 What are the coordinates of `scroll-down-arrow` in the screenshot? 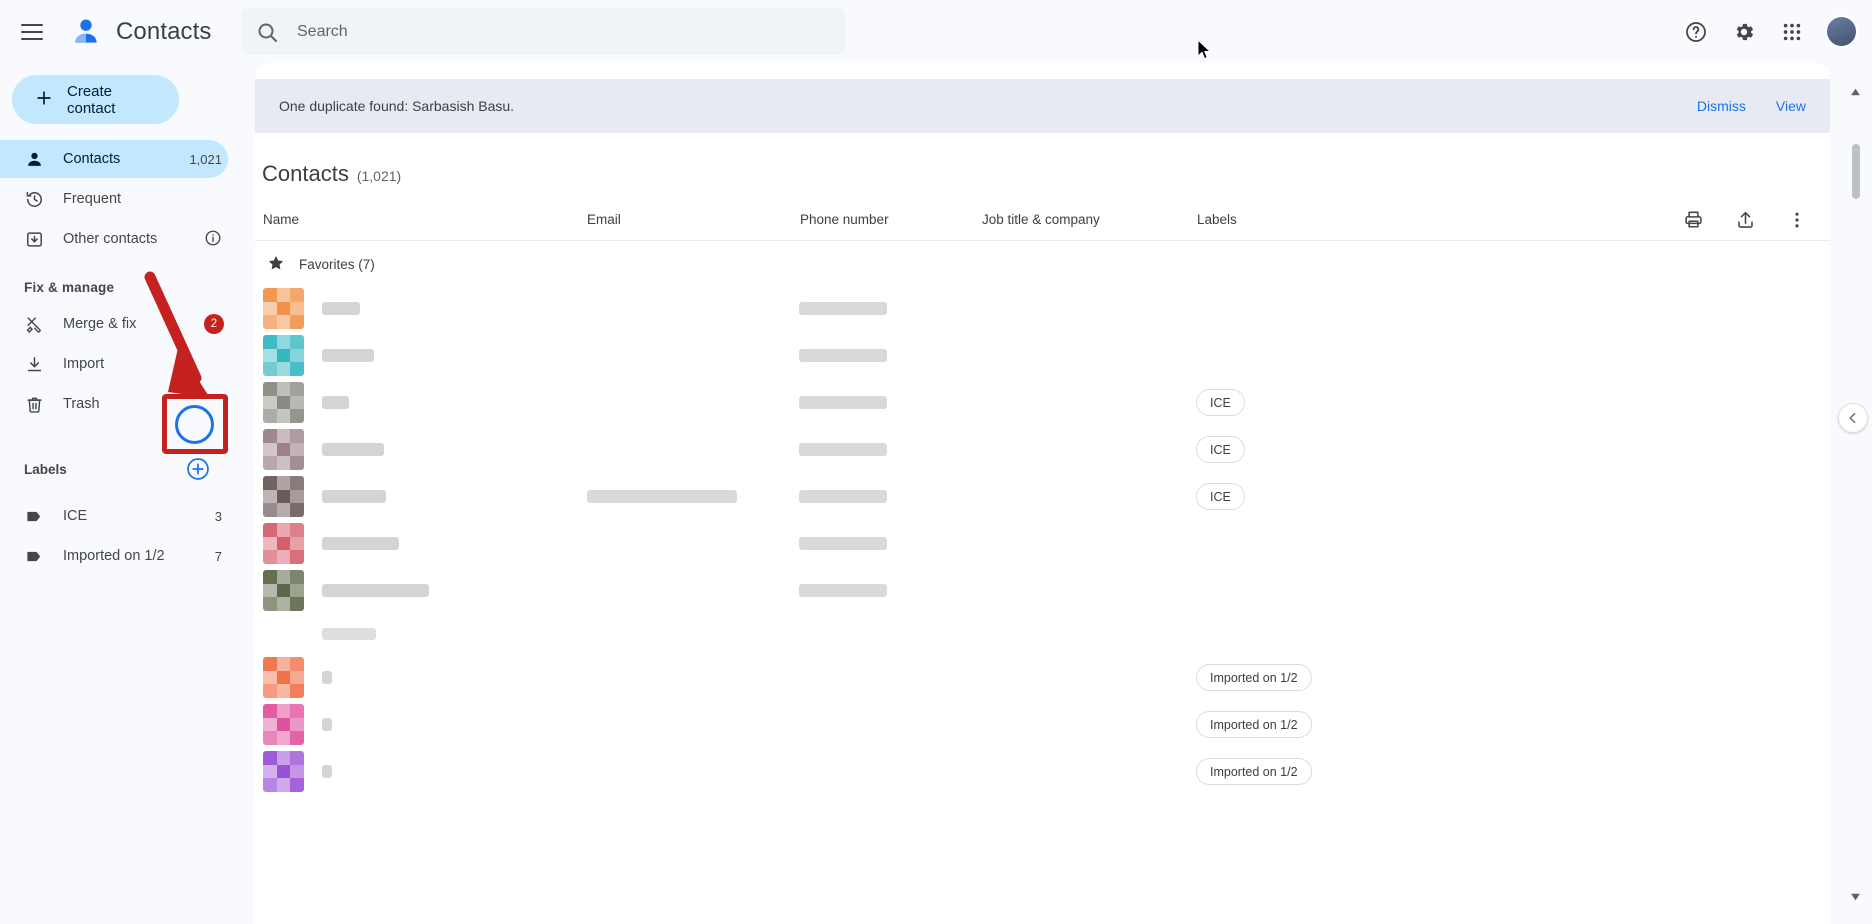 It's located at (1855, 898).